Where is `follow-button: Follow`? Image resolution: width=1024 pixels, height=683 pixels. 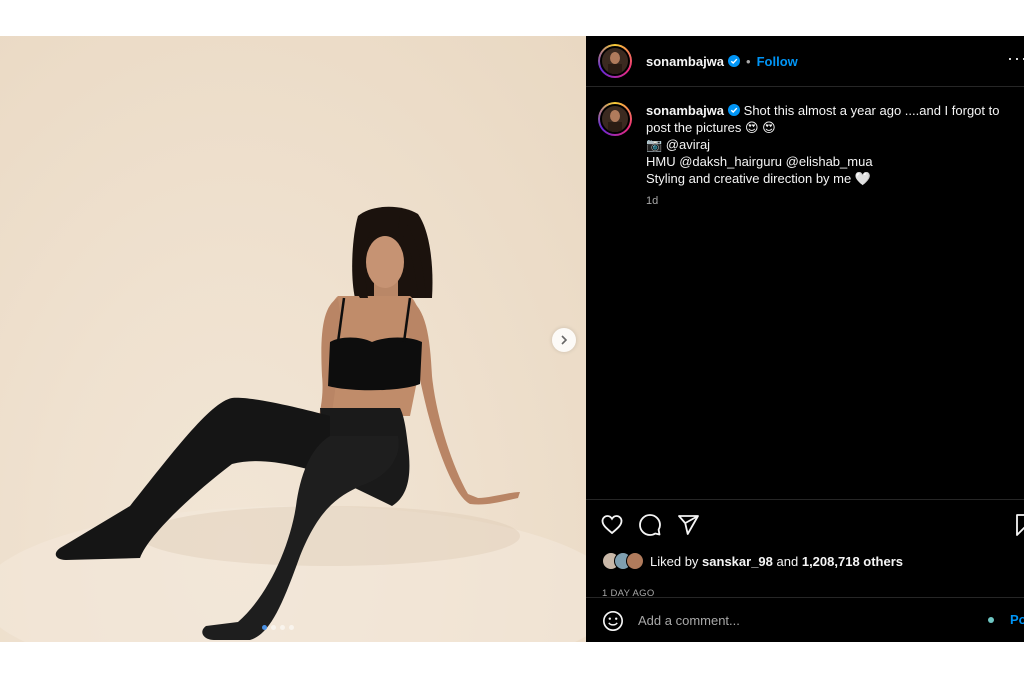 follow-button: Follow is located at coordinates (777, 61).